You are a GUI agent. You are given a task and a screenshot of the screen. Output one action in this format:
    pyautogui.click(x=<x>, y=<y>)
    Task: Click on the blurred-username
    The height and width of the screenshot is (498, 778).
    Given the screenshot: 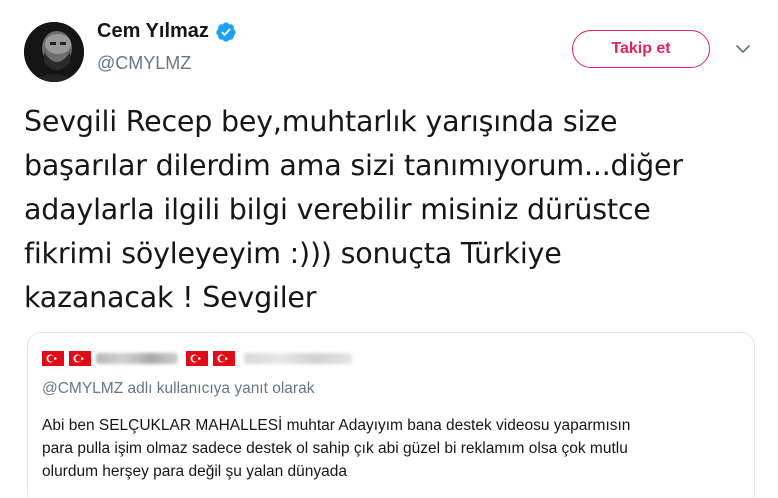 What is the action you would take?
    pyautogui.click(x=137, y=358)
    